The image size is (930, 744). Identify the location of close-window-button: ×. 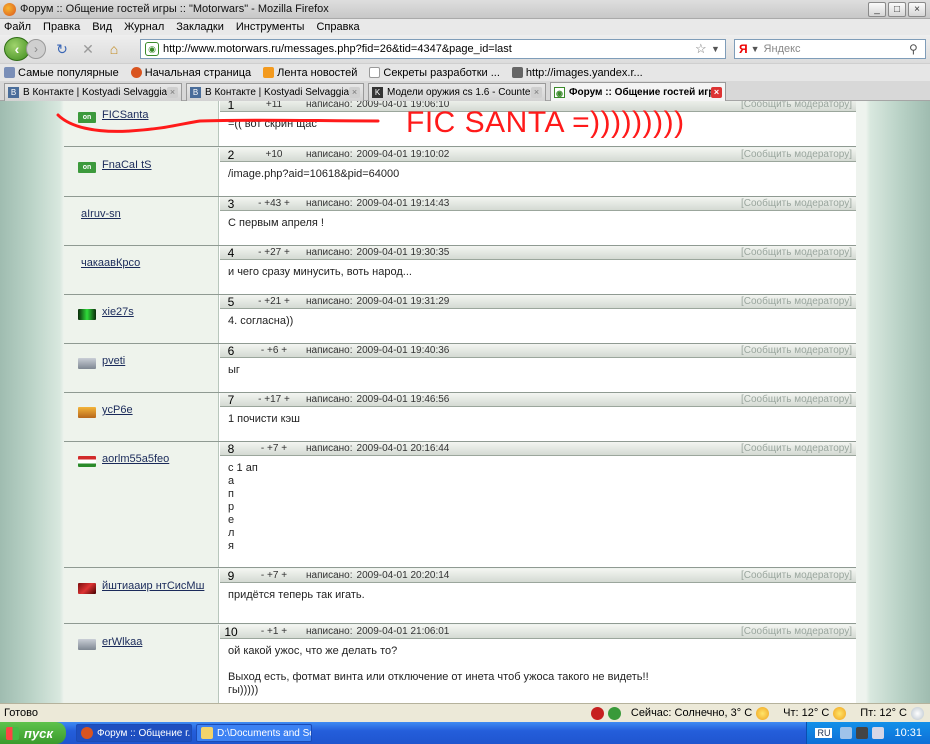
(917, 9).